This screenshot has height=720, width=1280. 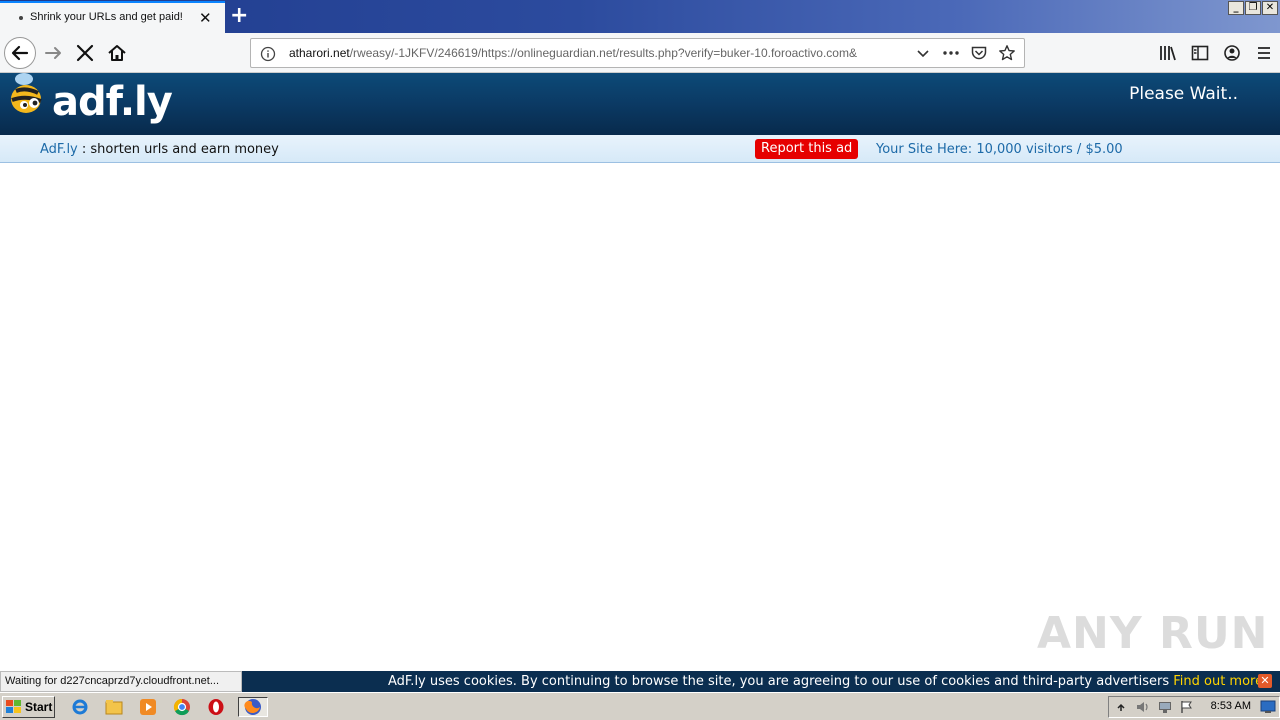 What do you see at coordinates (148, 707) in the screenshot?
I see `media-player-icon` at bounding box center [148, 707].